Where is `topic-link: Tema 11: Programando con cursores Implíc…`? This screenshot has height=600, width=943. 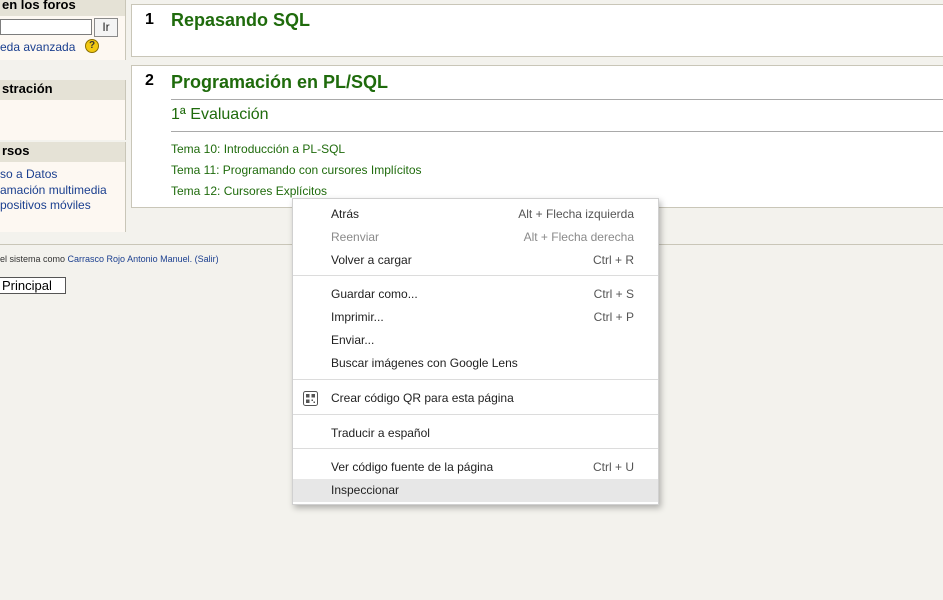
topic-link: Tema 11: Programando con cursores Implíc… is located at coordinates (296, 170).